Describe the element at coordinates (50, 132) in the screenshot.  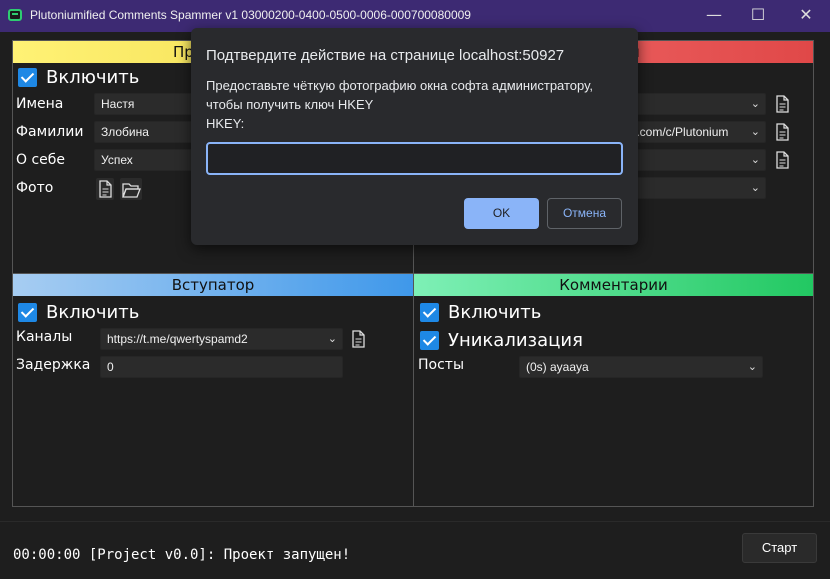
I see `surnames-label: Фамилии` at that location.